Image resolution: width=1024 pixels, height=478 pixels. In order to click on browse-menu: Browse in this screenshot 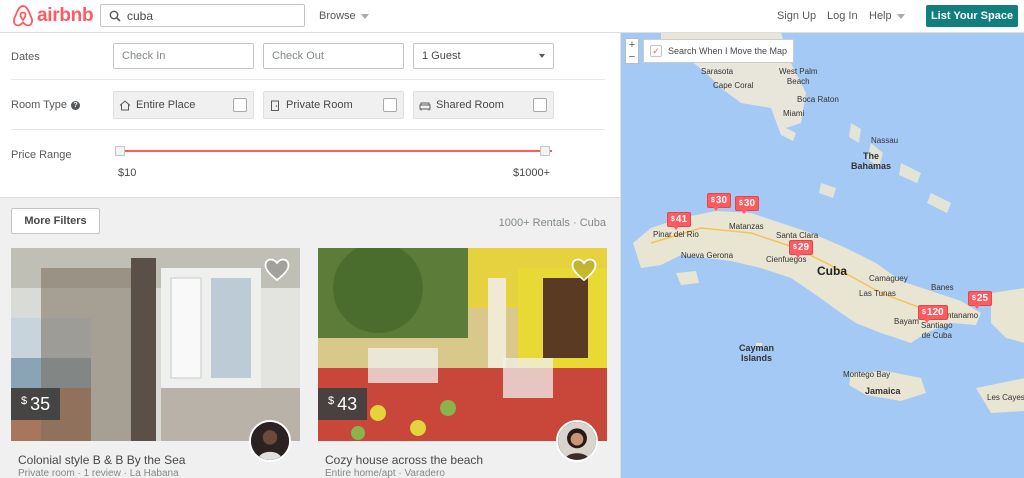, I will do `click(344, 16)`.